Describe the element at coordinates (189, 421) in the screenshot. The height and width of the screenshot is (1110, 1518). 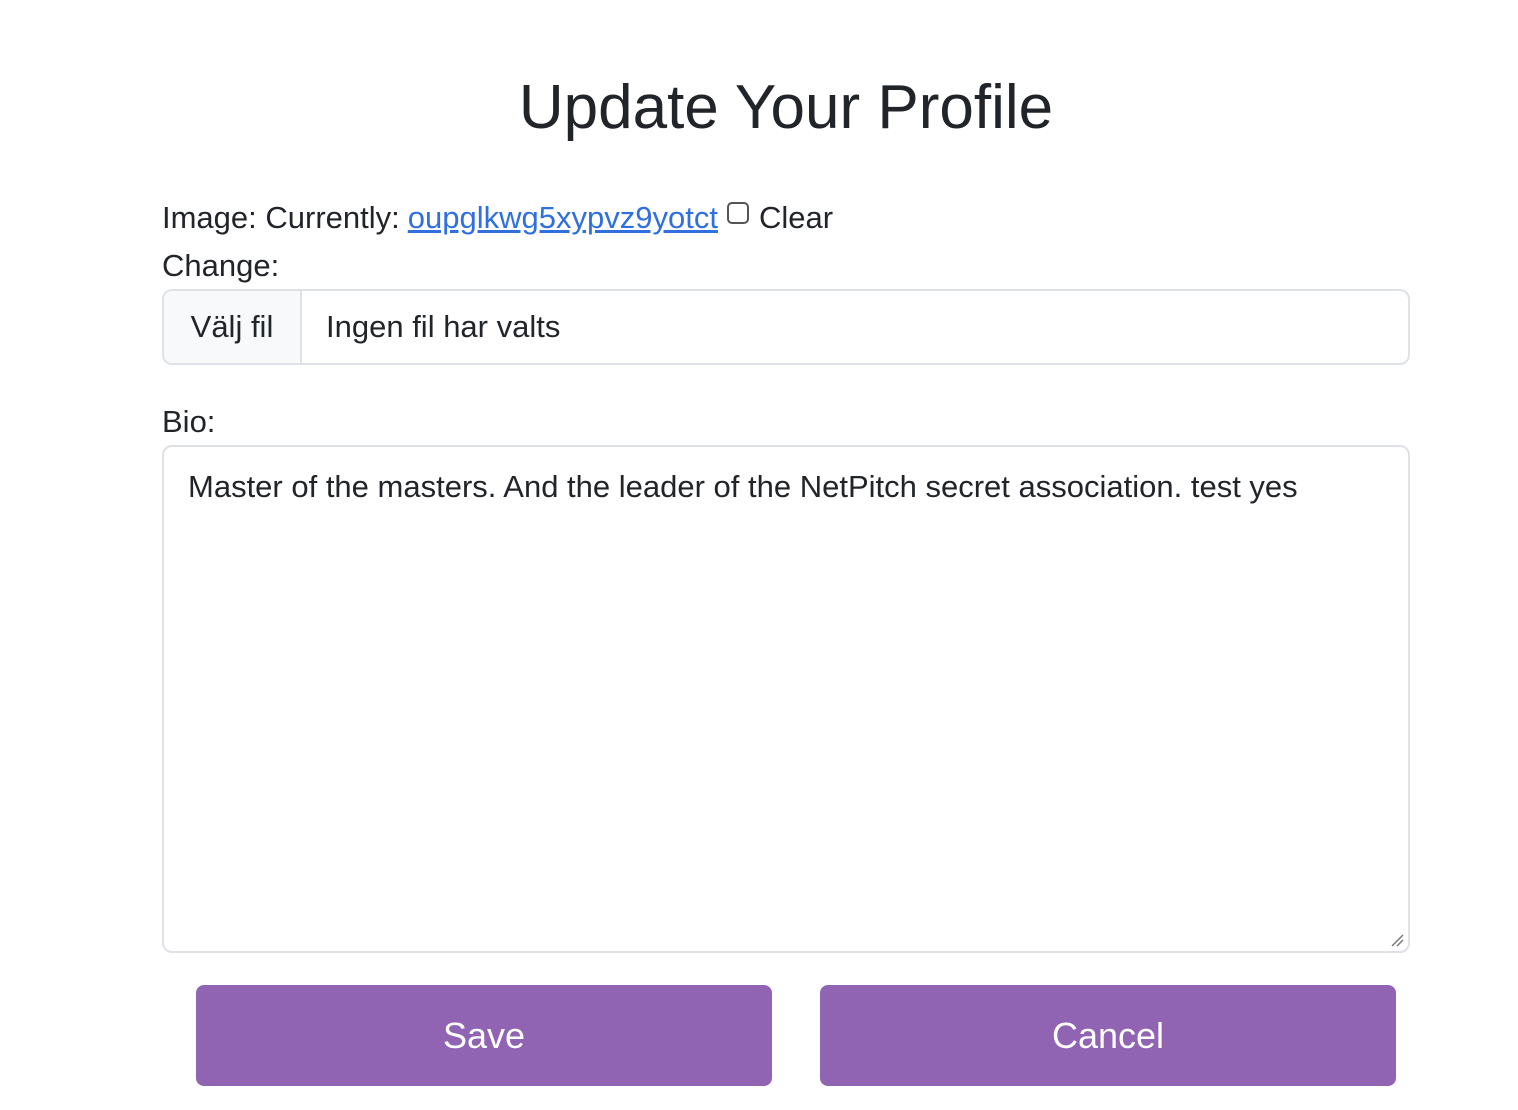
I see `bio-label: Bio:` at that location.